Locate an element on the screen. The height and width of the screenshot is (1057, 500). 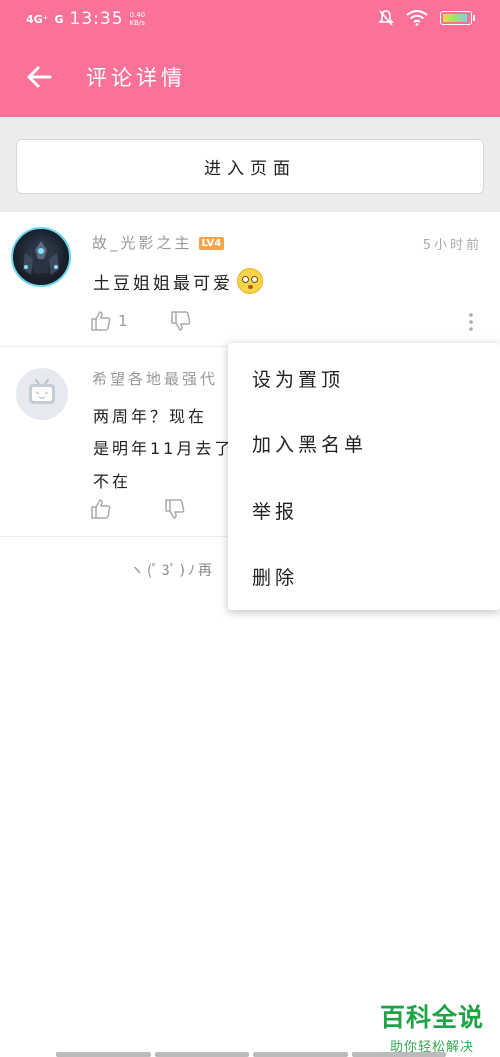
menu-item-delete: 删除 is located at coordinates (275, 576).